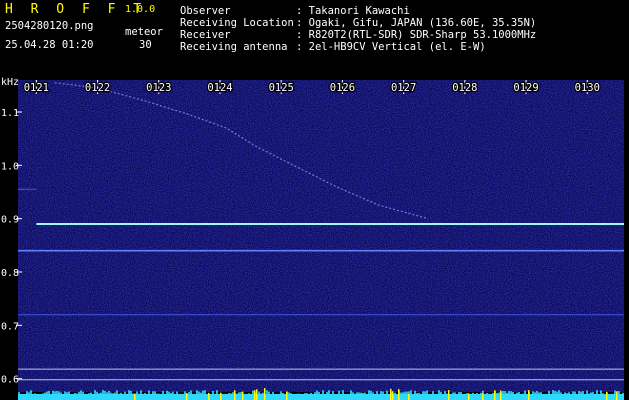 This screenshot has width=629, height=400. What do you see at coordinates (219, 88) in the screenshot?
I see `x-tick-label-0124: 0124` at bounding box center [219, 88].